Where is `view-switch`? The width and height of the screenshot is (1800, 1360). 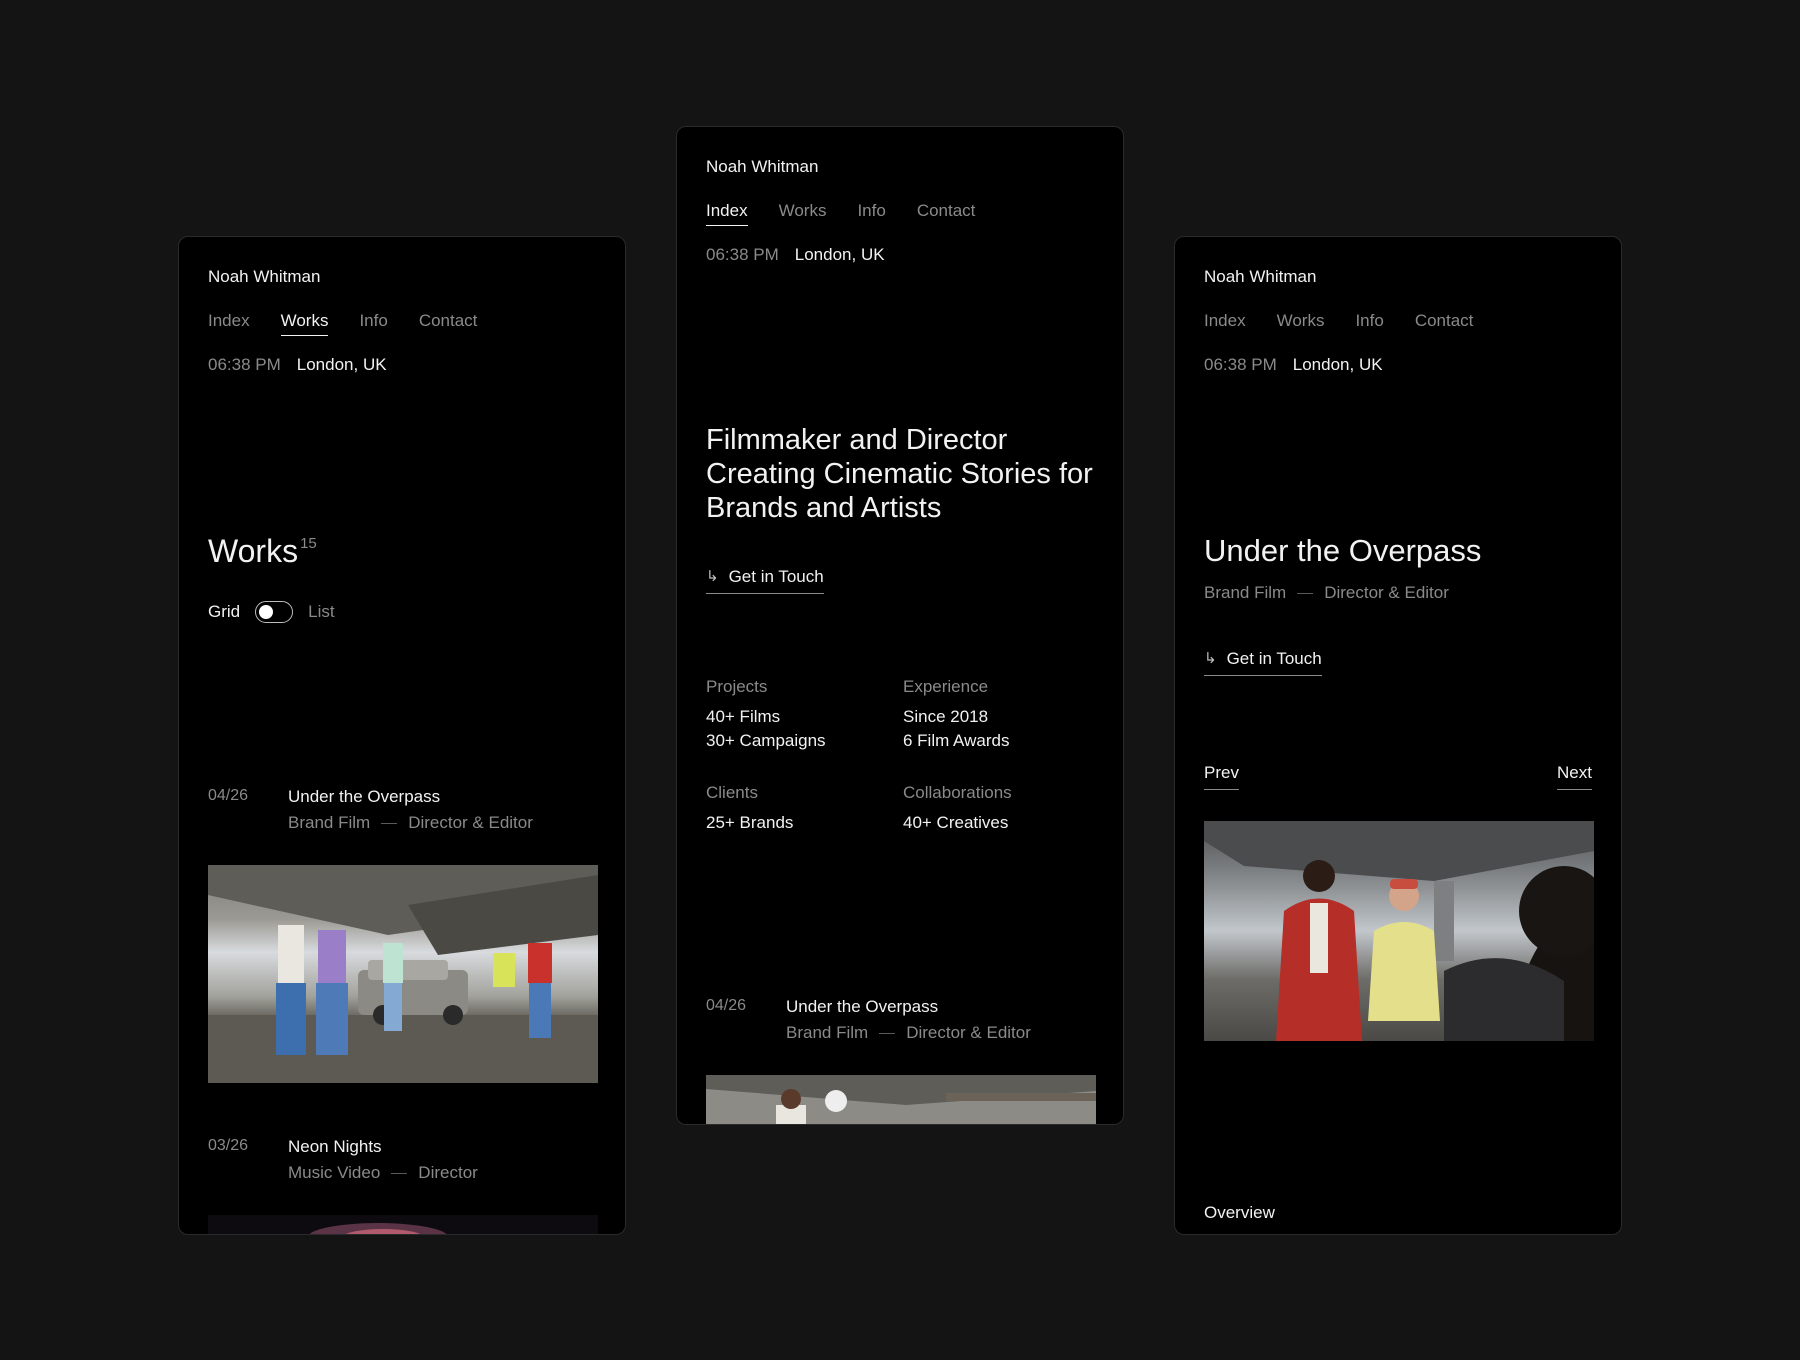
view-switch is located at coordinates (274, 612).